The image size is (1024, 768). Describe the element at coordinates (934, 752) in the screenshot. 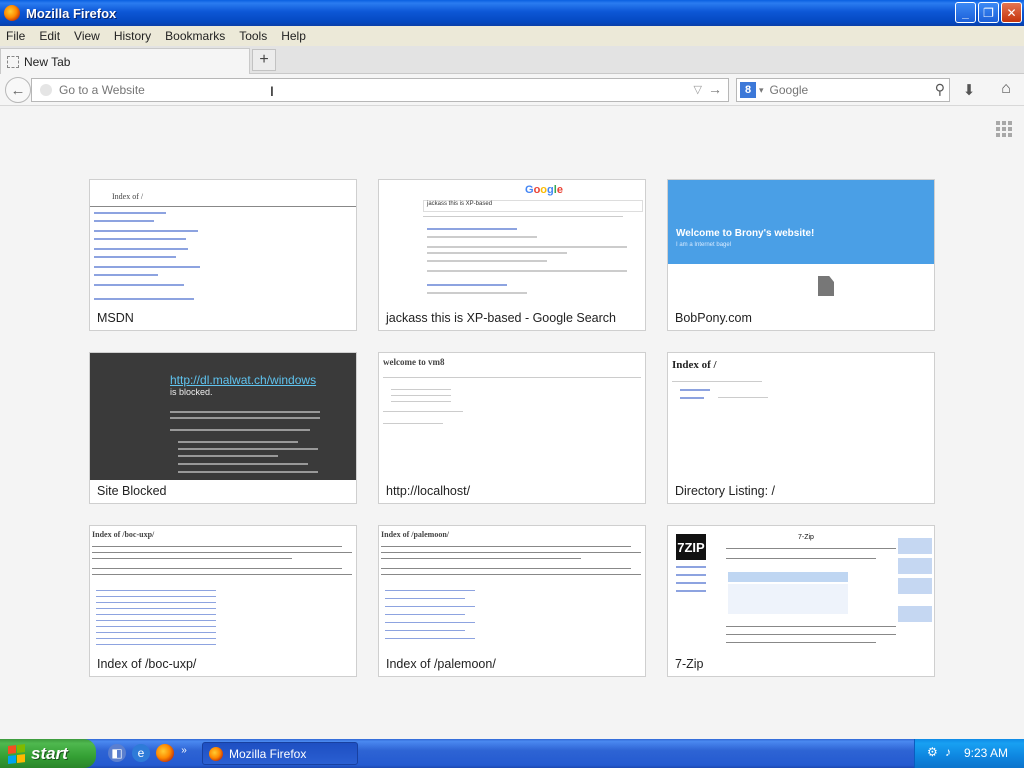

I see `network-icon: ⚙` at that location.